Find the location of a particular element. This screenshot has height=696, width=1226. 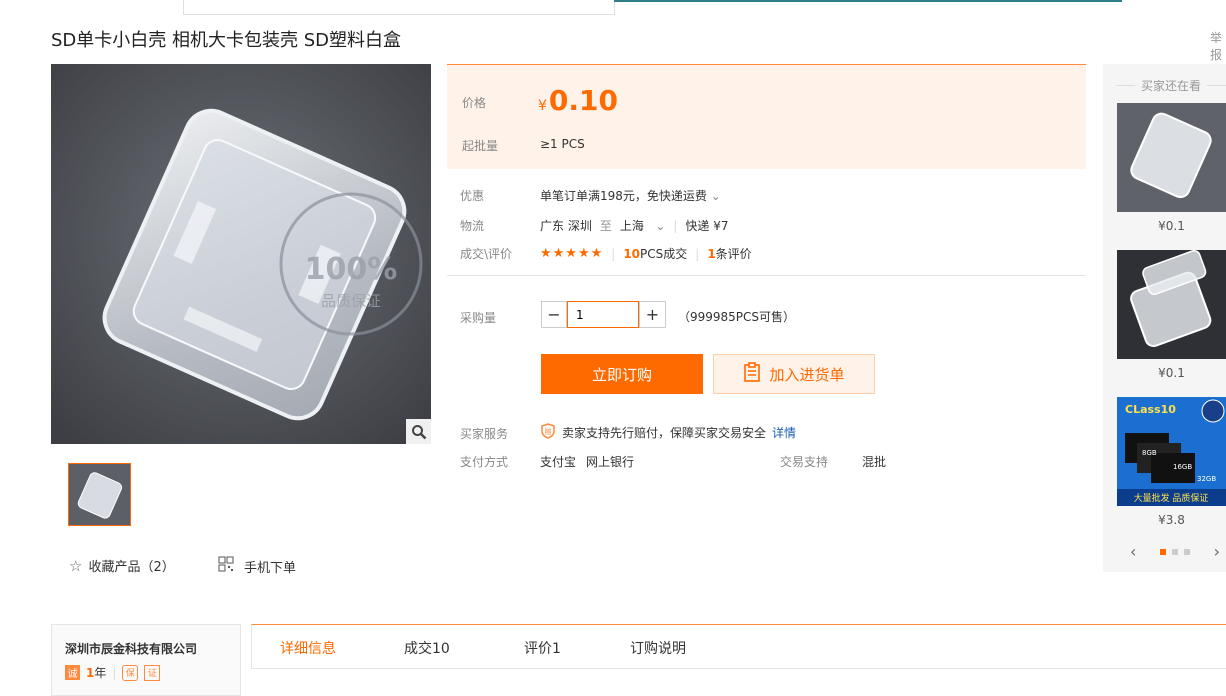

service-row: 赔 卖家支持先行赔付，保障买家交易安全 详情 is located at coordinates (668, 432).